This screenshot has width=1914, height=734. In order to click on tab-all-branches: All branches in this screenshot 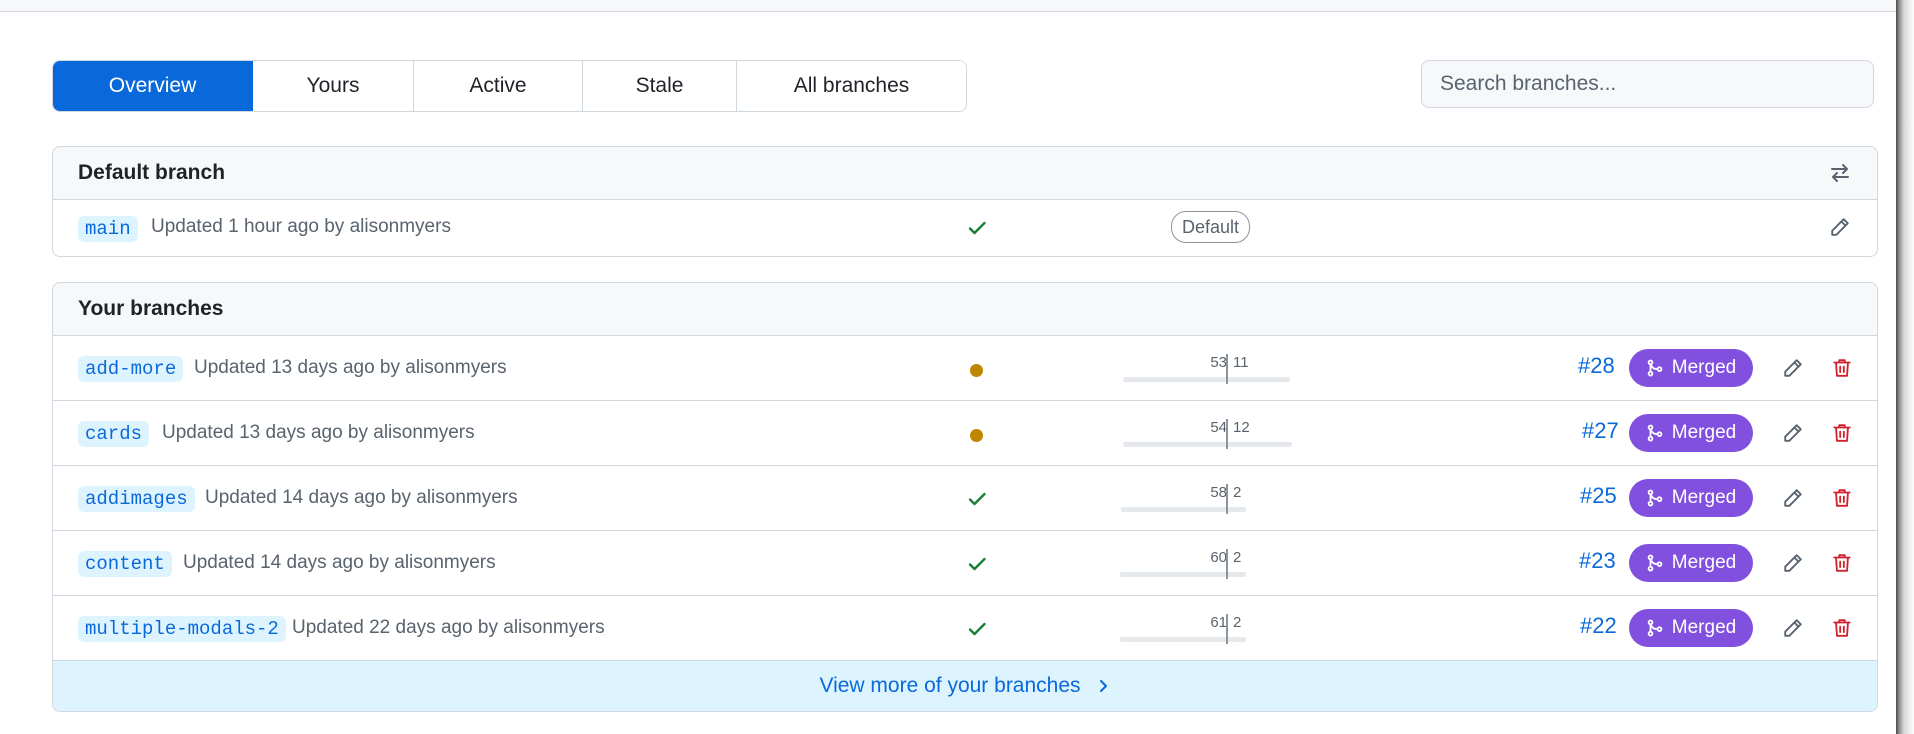, I will do `click(851, 86)`.